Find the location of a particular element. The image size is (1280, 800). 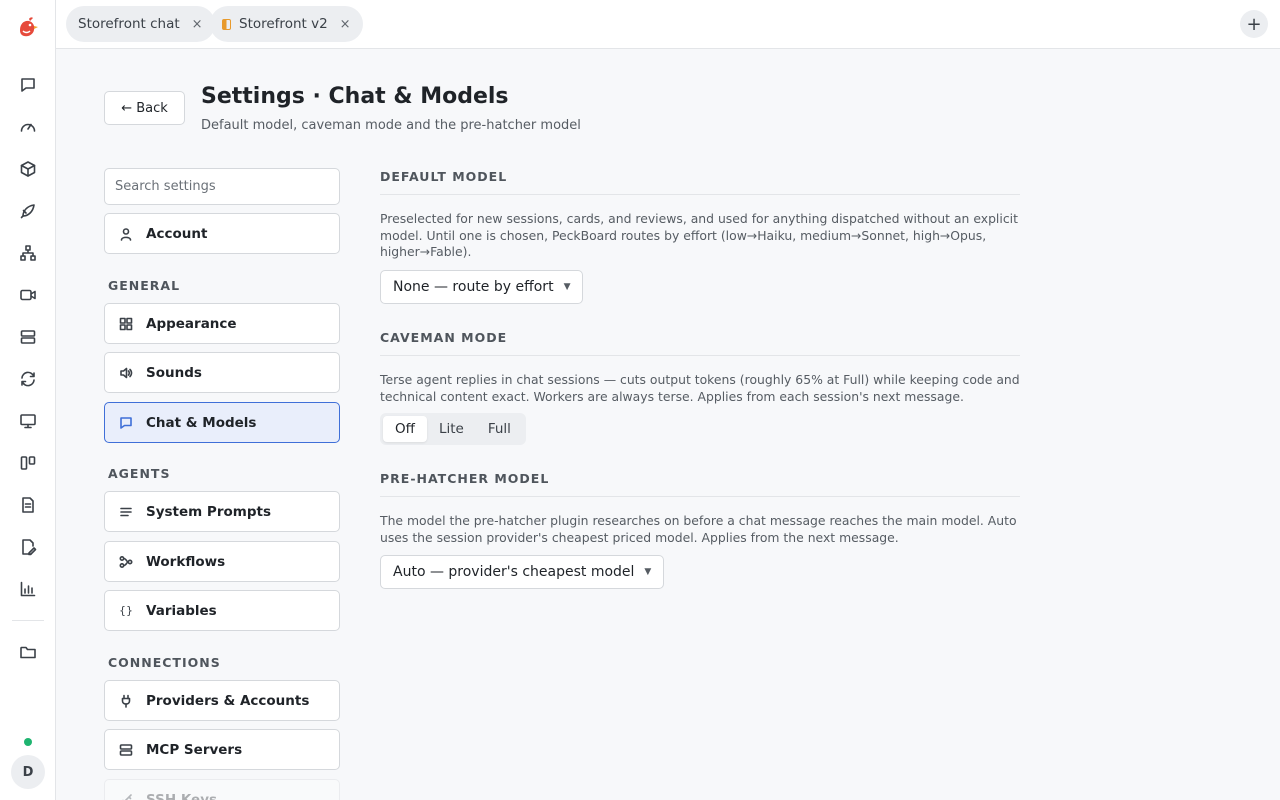

rail-divider is located at coordinates (28, 620).